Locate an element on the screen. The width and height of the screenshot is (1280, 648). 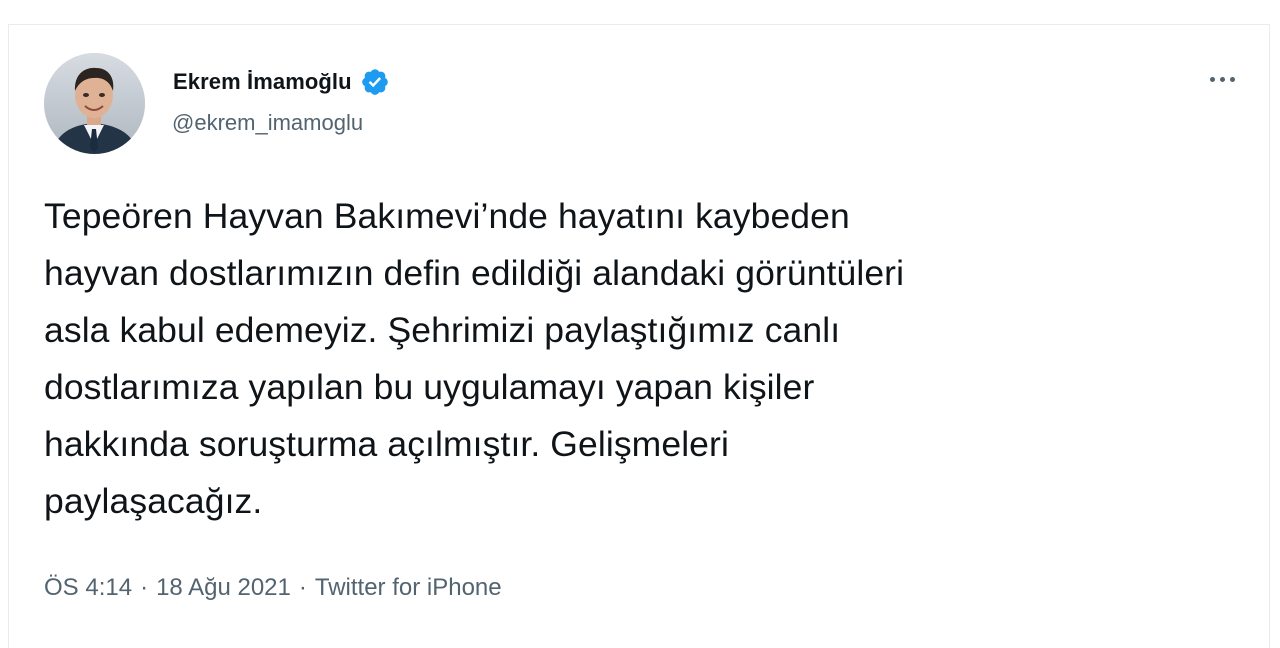
tweet-source: Twitter for iPhone is located at coordinates (408, 588).